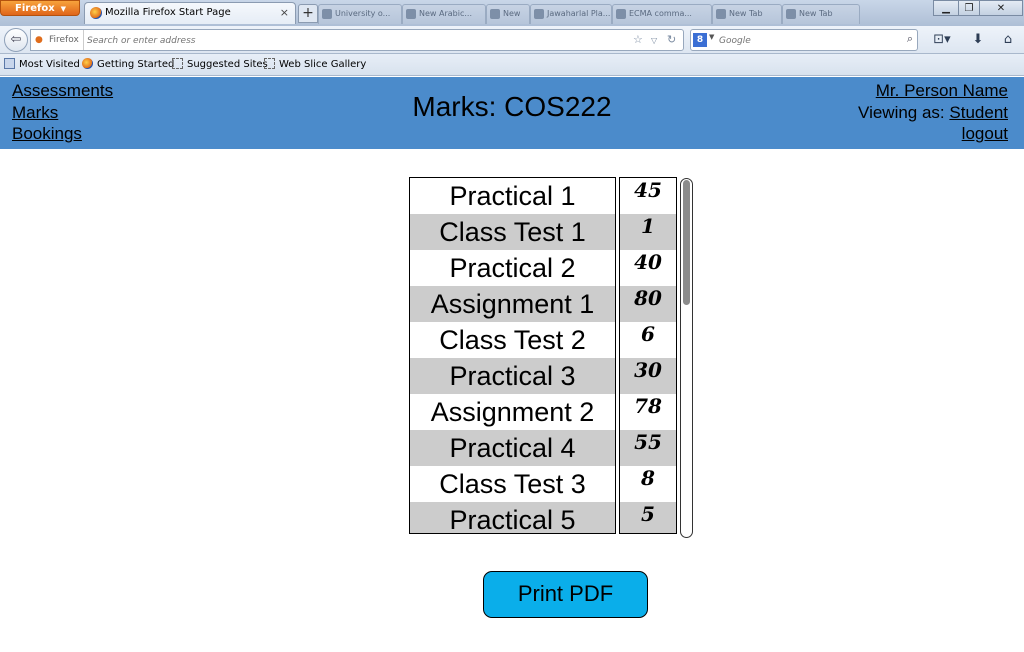  What do you see at coordinates (904, 112) in the screenshot?
I see `viewing-as-label: Viewing as:` at bounding box center [904, 112].